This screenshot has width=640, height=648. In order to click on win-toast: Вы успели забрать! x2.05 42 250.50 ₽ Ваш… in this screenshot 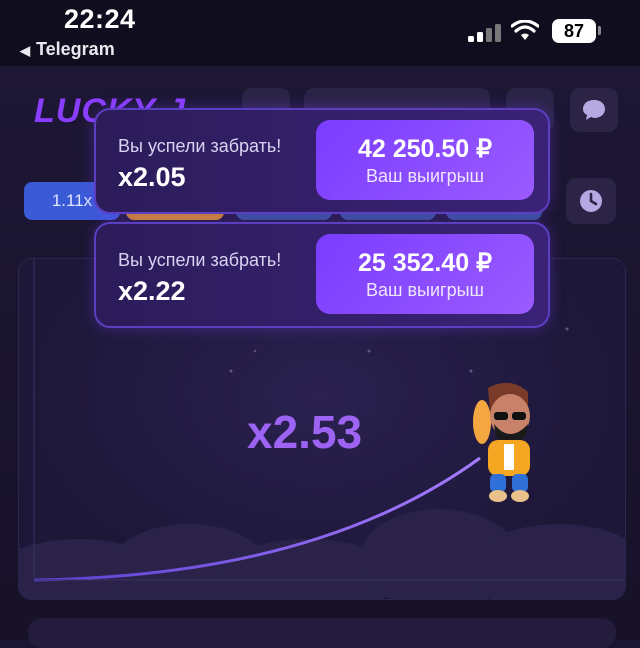, I will do `click(322, 161)`.